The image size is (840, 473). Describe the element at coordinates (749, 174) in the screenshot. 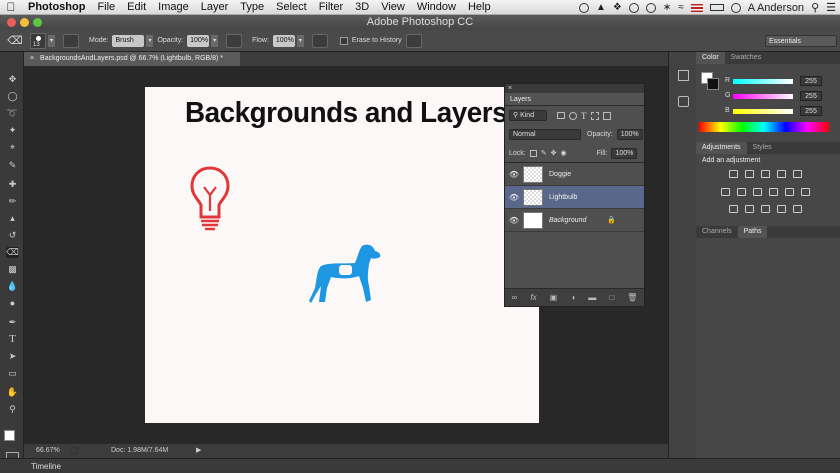

I see `levels-adjust-icon` at that location.